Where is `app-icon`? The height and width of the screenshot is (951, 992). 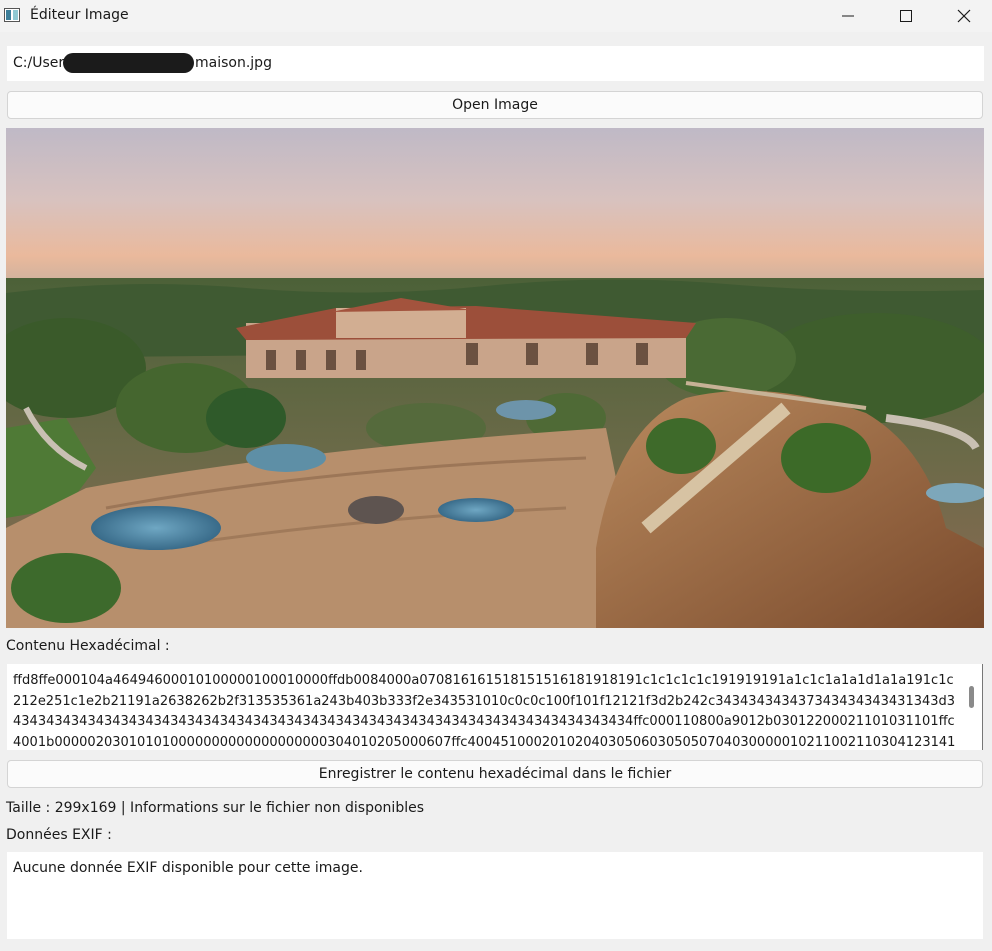 app-icon is located at coordinates (12, 15).